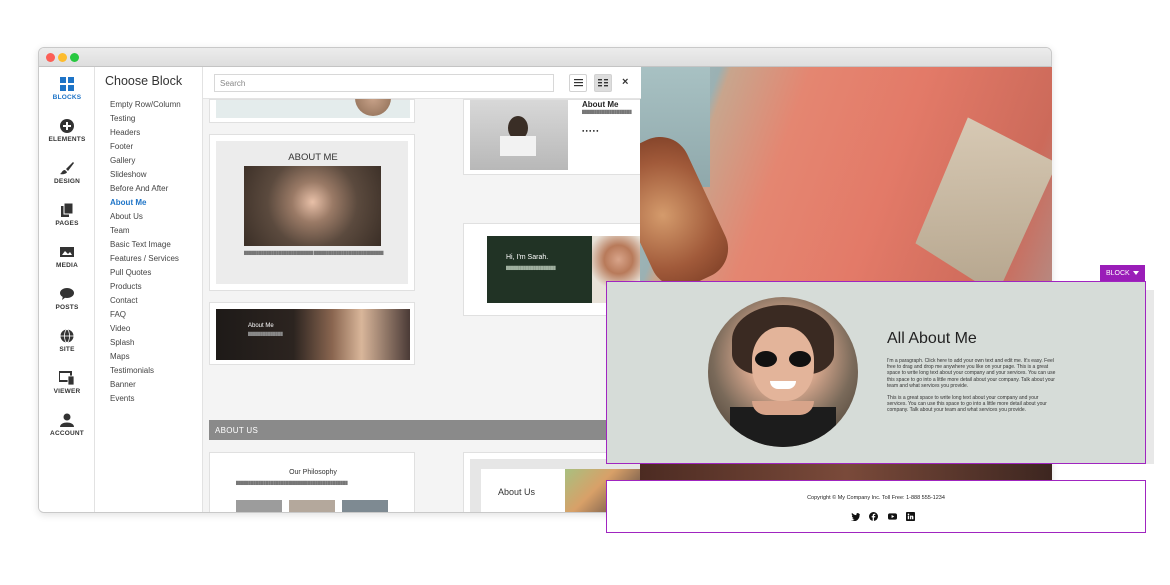 The image size is (1170, 585). I want to click on block-menu-button: BLOCK, so click(1122, 273).